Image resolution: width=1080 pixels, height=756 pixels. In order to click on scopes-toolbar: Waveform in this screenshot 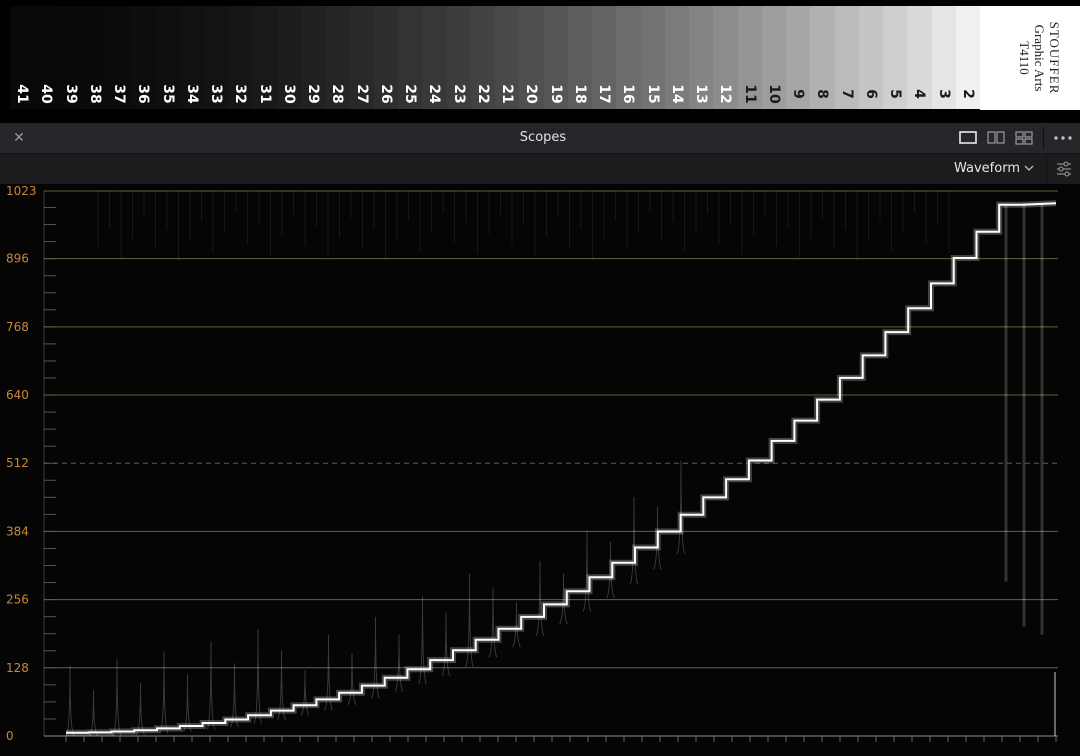, I will do `click(540, 169)`.